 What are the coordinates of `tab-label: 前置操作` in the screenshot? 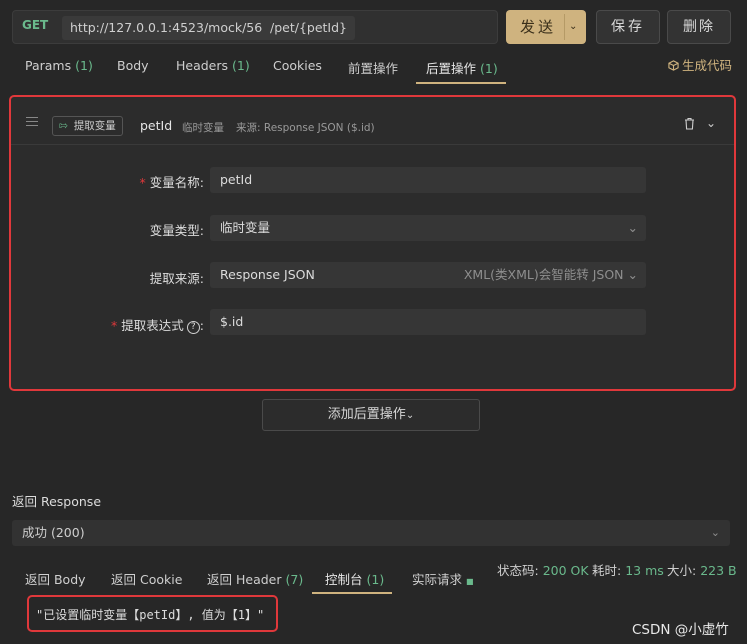 It's located at (373, 68).